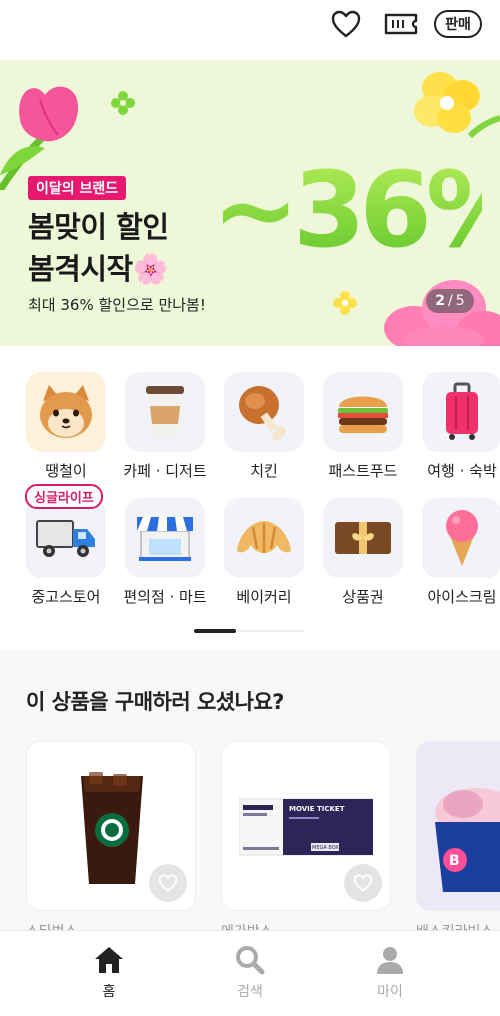 The image size is (500, 1016). I want to click on discount-graphic: ~36%, so click(347, 210).